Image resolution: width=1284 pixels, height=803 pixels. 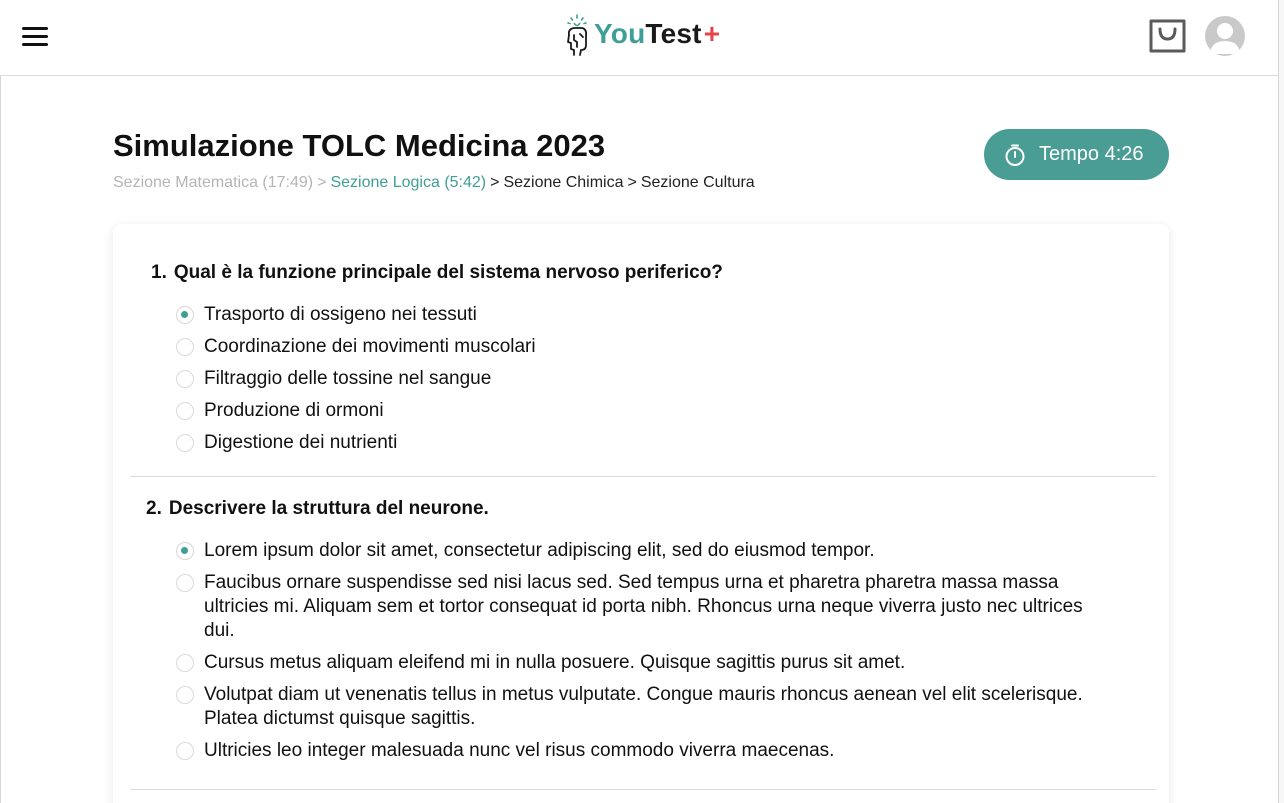 I want to click on option-text: Trasporto di ossigeno nei tessuti, so click(x=340, y=314).